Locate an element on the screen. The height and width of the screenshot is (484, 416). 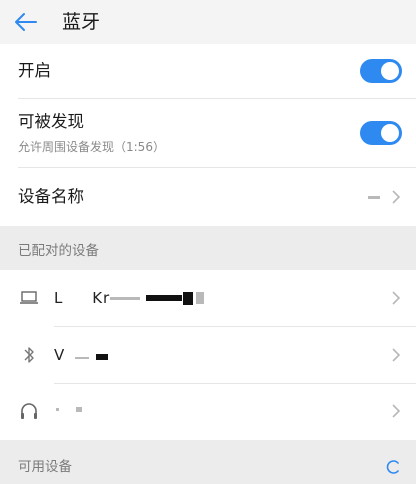
available-section-label: 可用设备 is located at coordinates (45, 467).